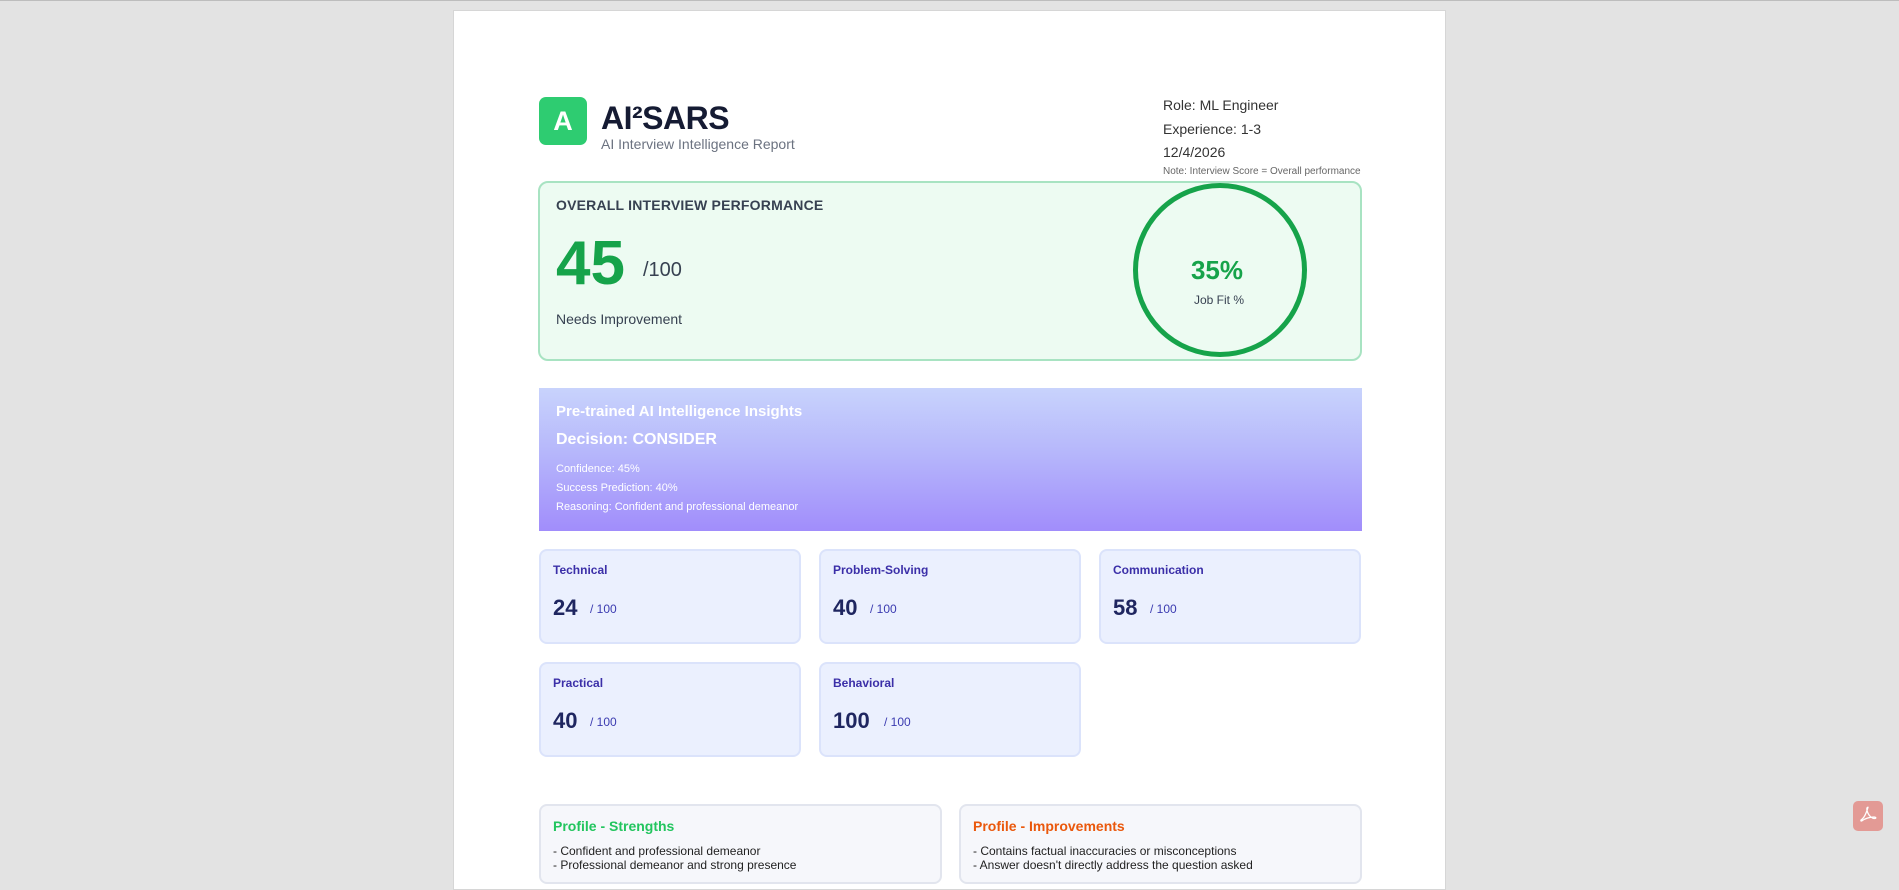 This screenshot has width=1899, height=890. What do you see at coordinates (580, 570) in the screenshot?
I see `score-card-title: Technical` at bounding box center [580, 570].